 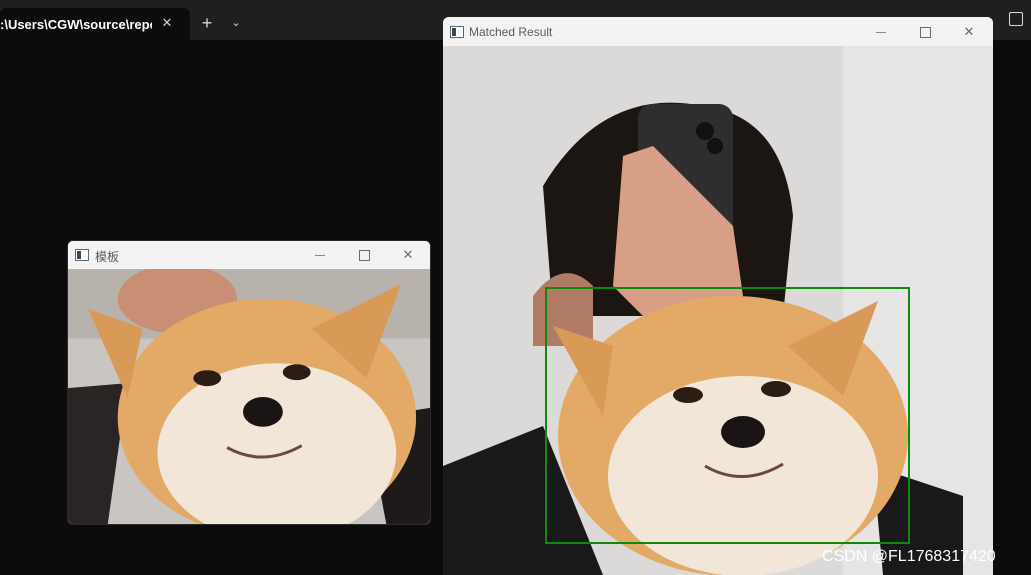 What do you see at coordinates (718, 31) in the screenshot?
I see `matched-result-window-titlebar: Matched Result ✕` at bounding box center [718, 31].